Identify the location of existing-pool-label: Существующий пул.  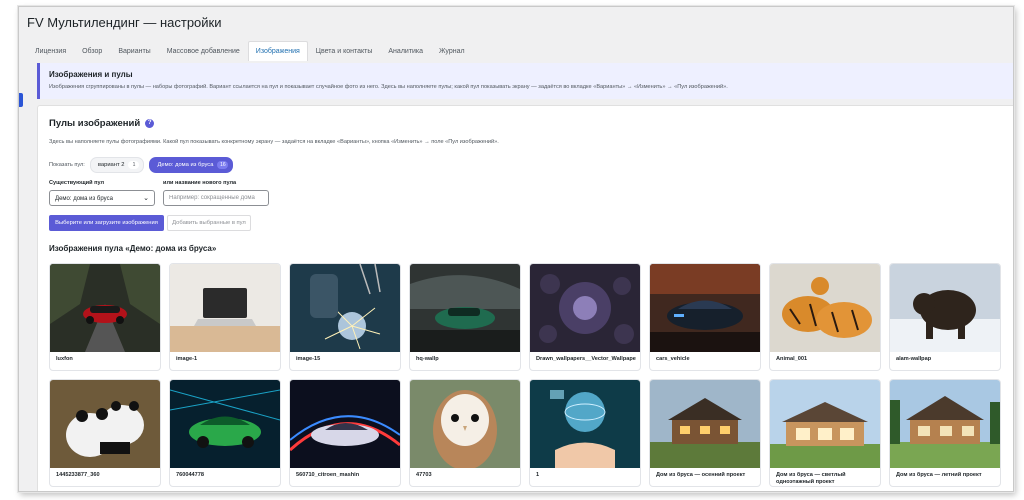
(77, 183).